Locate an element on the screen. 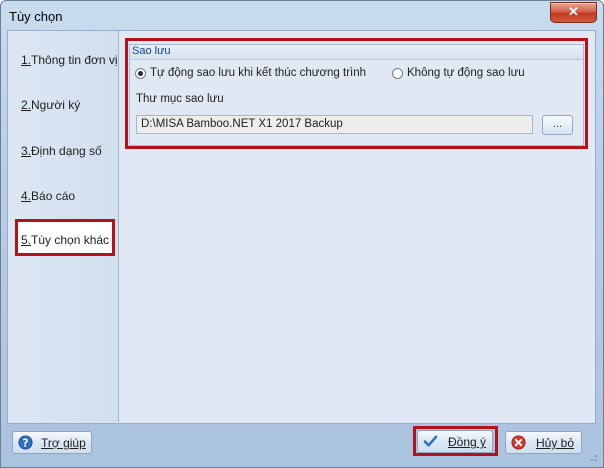  nav-item-company-info: 1.Thông tin đơn vị is located at coordinates (69, 60).